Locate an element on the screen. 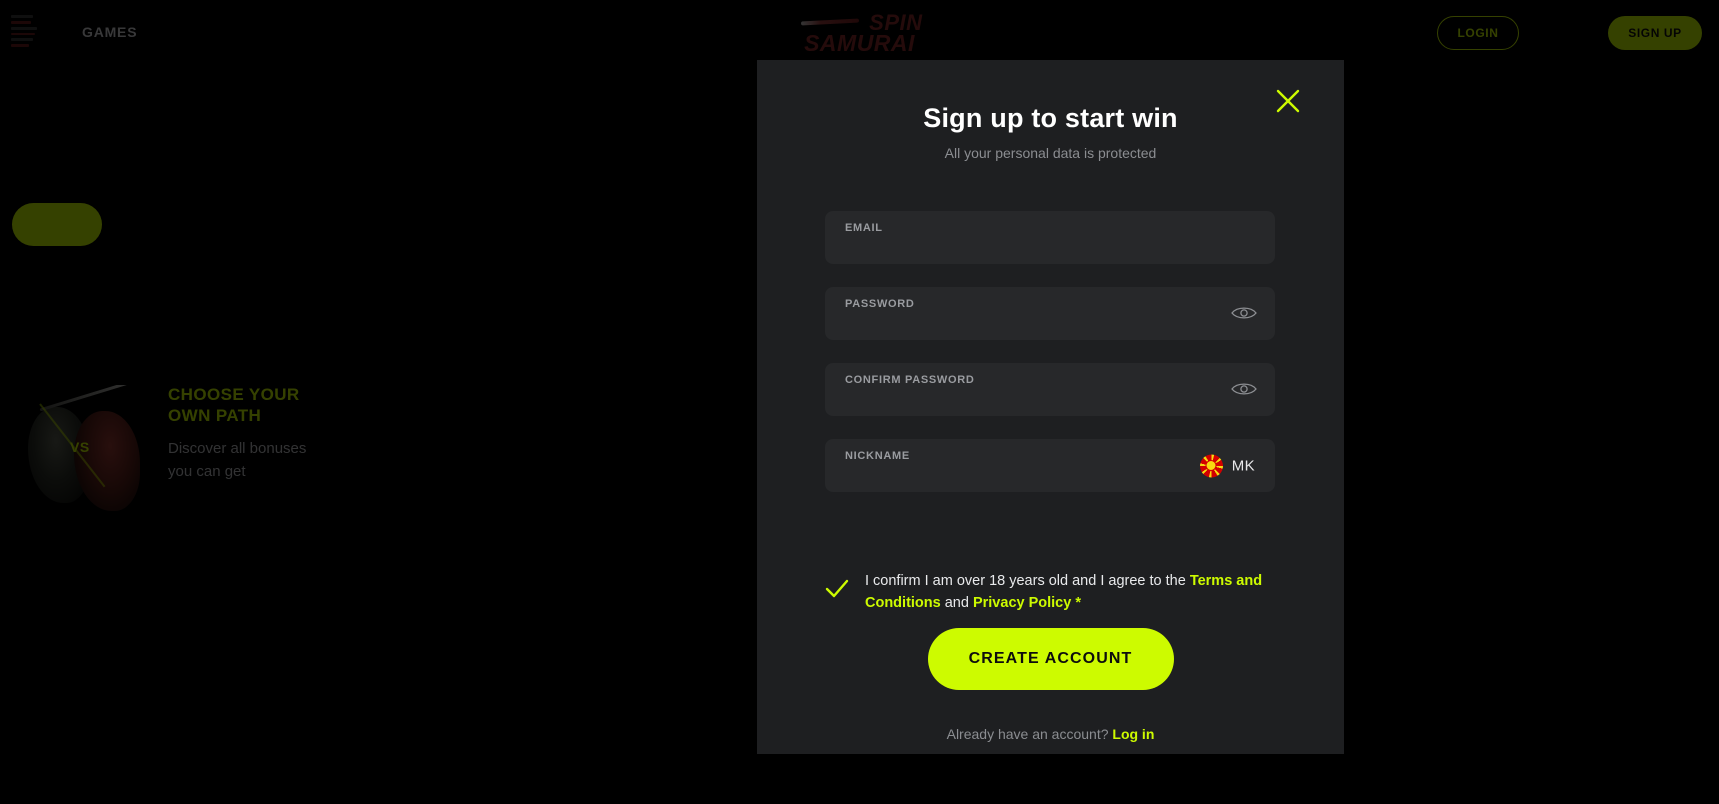  email-label: EMAIL is located at coordinates (864, 228).